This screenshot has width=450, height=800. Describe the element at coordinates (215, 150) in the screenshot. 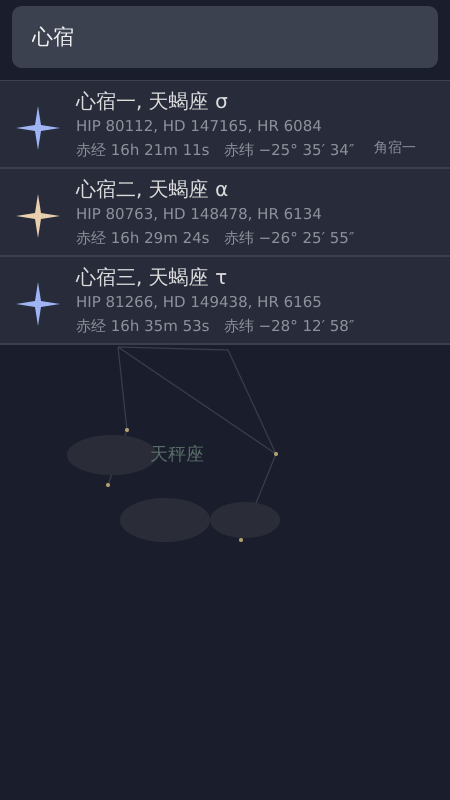

I see `coordinates: 赤经 16h 21m 11s 赤纬 −25° 35′ 34″` at that location.